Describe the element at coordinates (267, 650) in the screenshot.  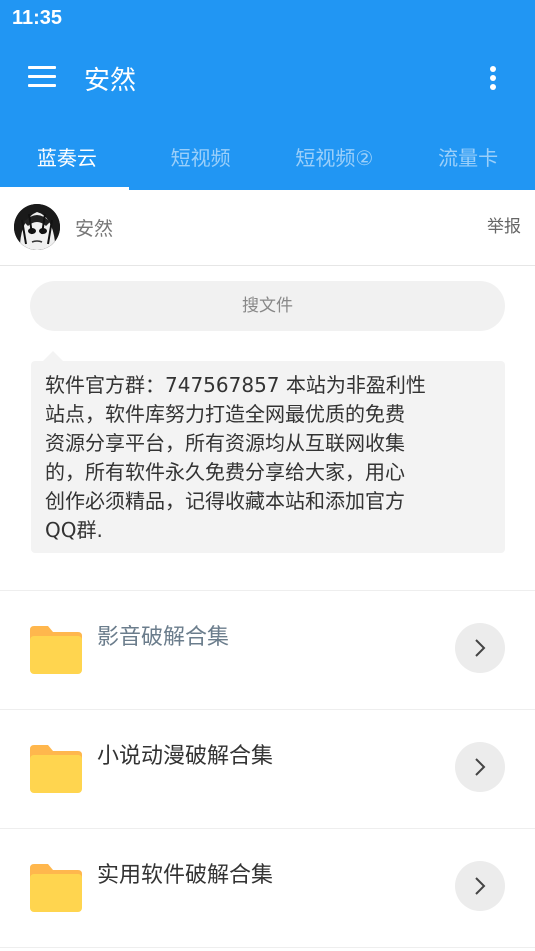
I see `folder-item-av: 影音破解合集` at that location.